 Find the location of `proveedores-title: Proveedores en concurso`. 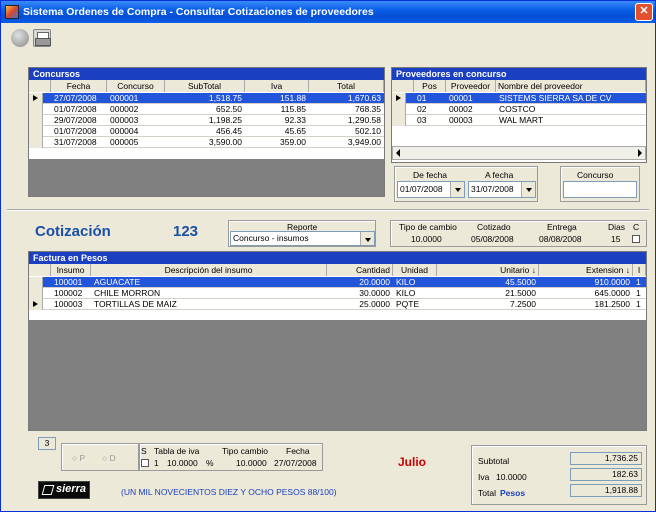

proveedores-title: Proveedores en concurso is located at coordinates (519, 74).